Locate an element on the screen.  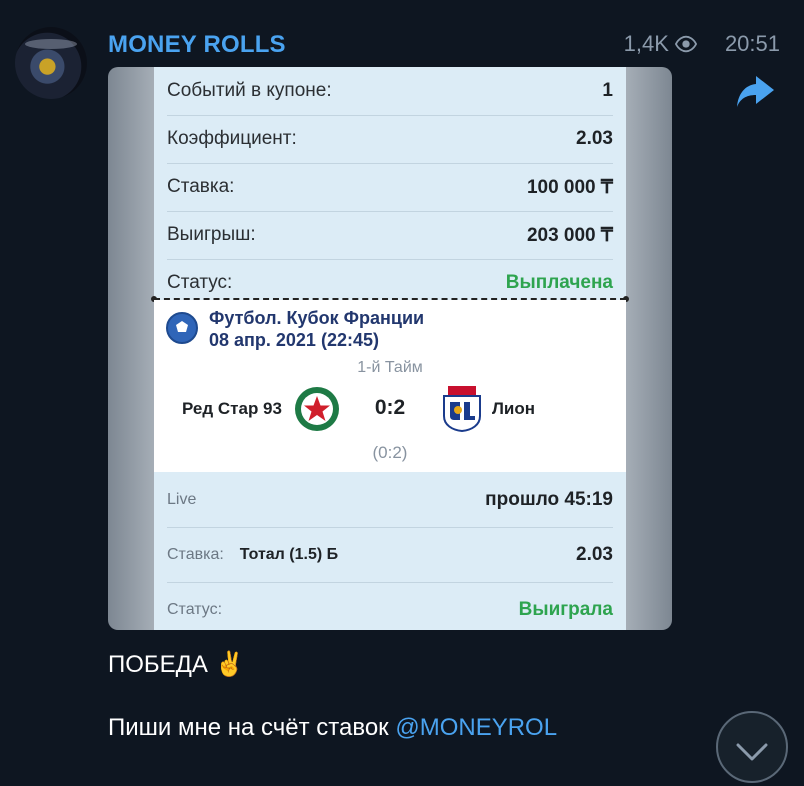
receipt-value: 203 000 ₸ is located at coordinates (569, 235).